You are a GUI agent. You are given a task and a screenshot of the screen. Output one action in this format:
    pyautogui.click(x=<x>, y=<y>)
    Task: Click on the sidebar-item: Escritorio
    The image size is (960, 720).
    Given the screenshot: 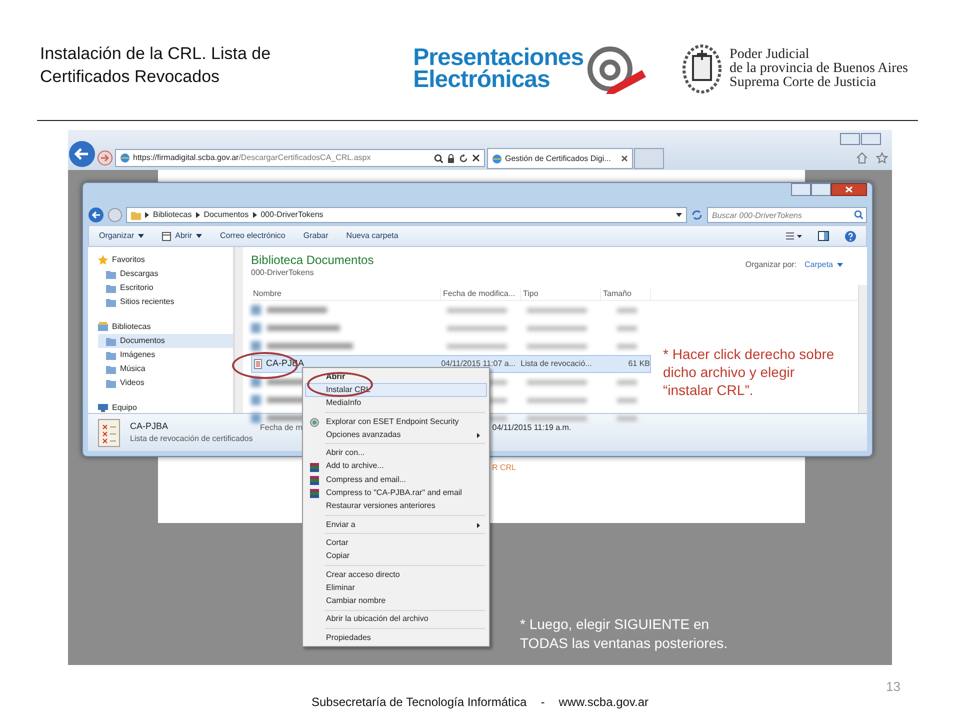 What is the action you would take?
    pyautogui.click(x=165, y=288)
    